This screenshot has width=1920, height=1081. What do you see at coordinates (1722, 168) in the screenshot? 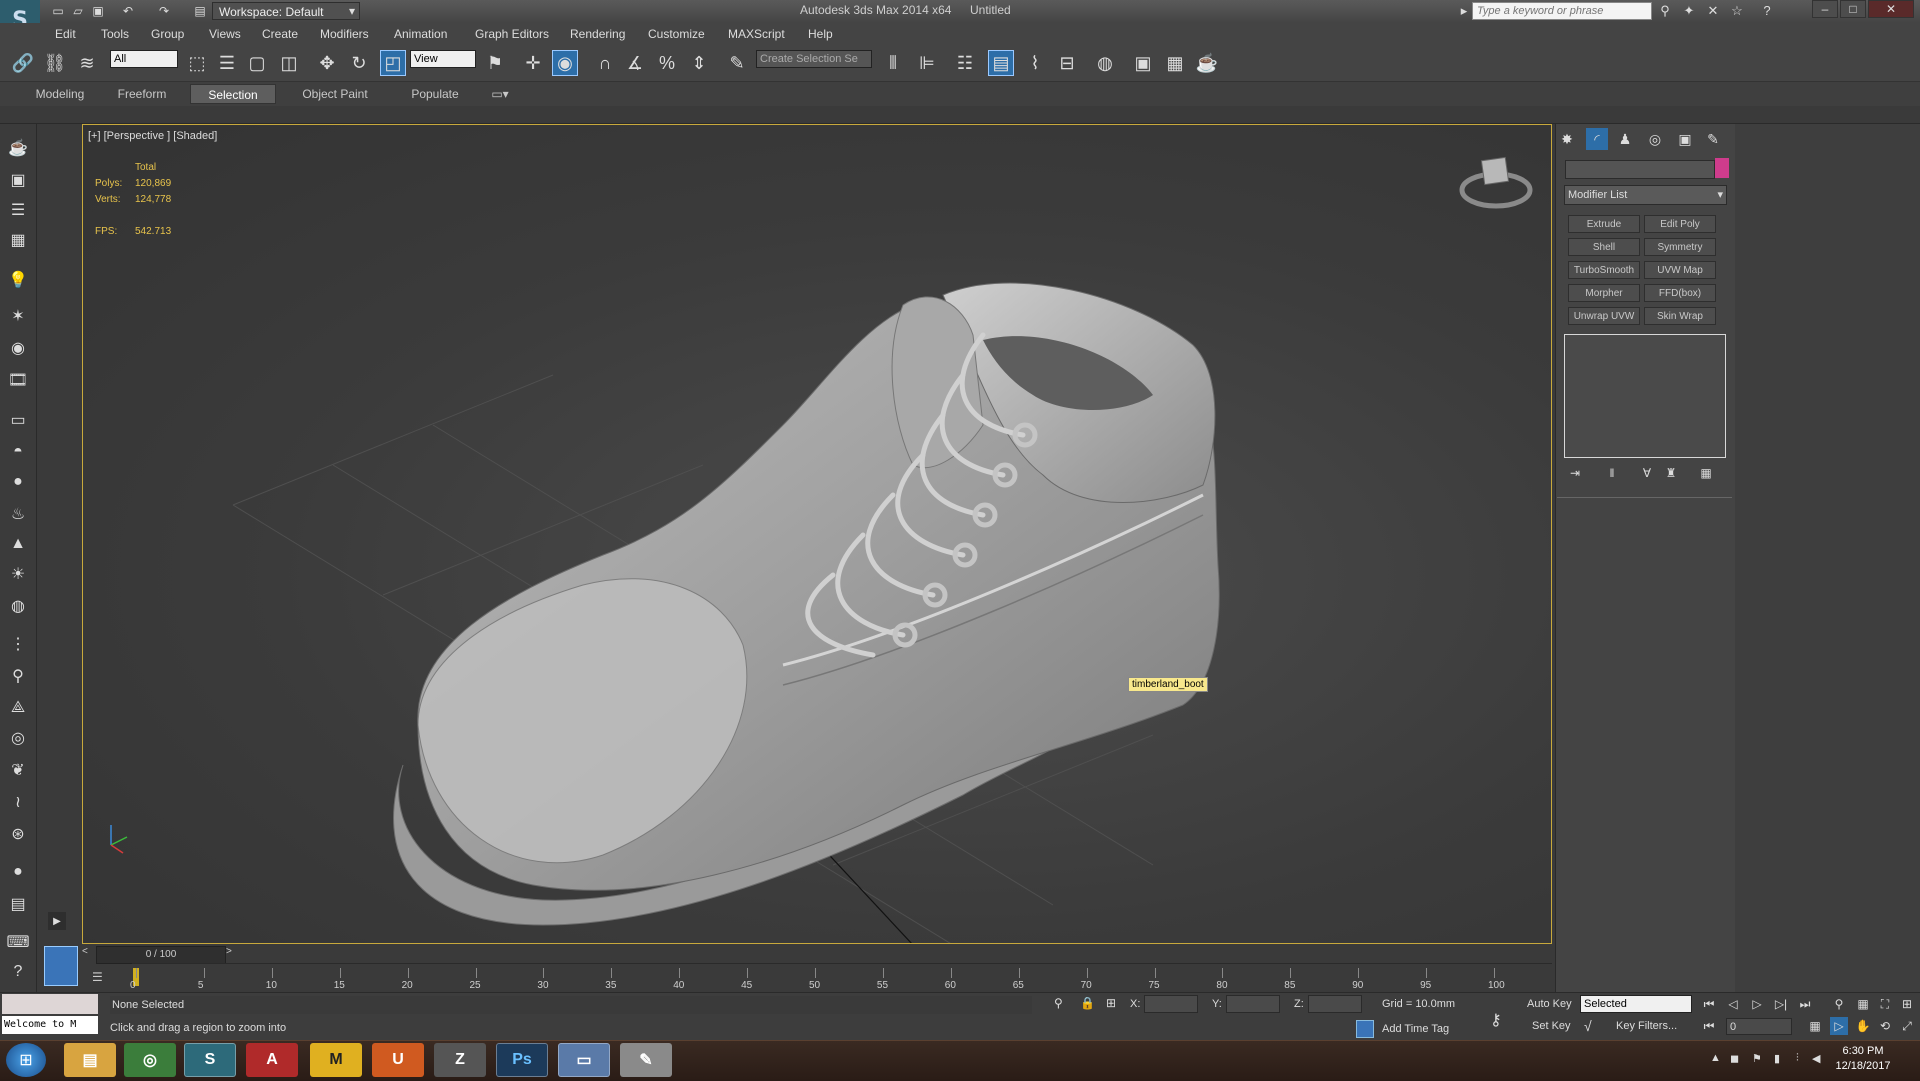
I see `object-color-swatch` at bounding box center [1722, 168].